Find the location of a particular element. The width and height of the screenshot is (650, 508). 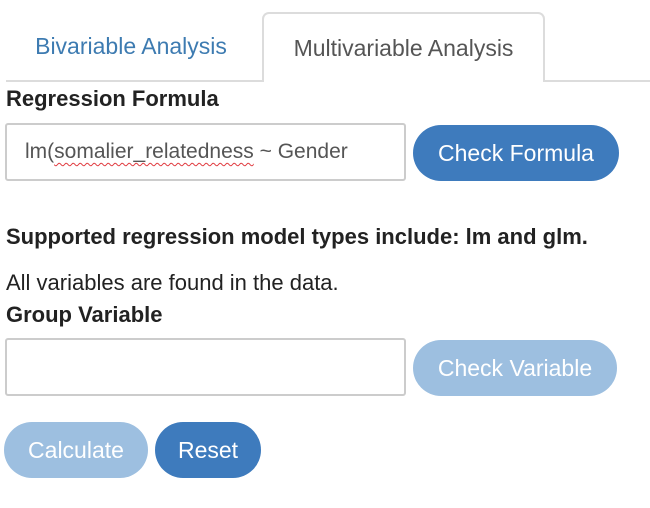

check-variable-button: Check Variable is located at coordinates (515, 368).